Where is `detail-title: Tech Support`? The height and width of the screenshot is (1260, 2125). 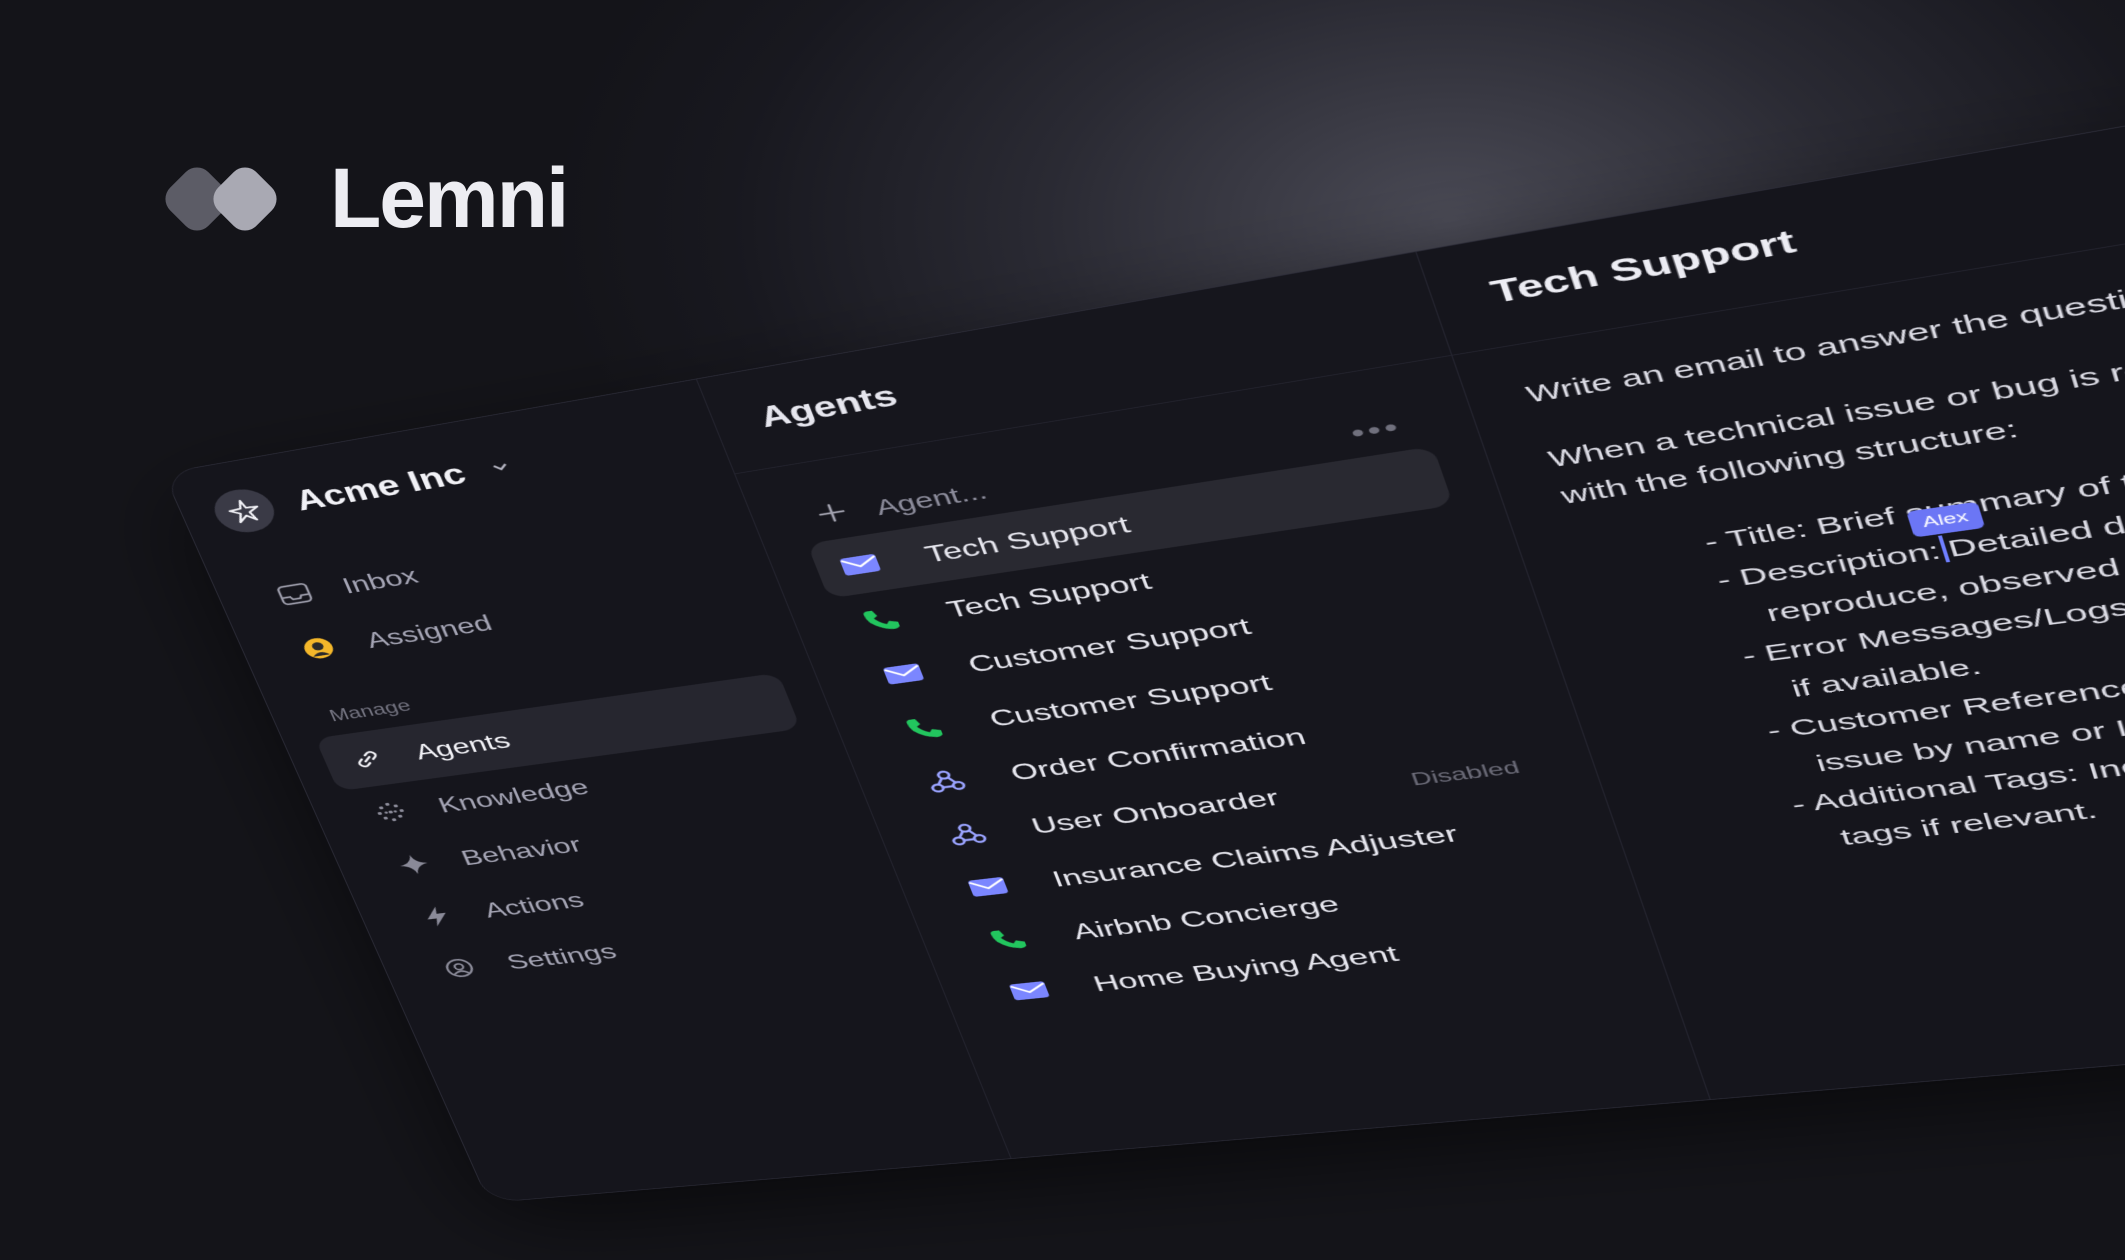 detail-title: Tech Support is located at coordinates (1643, 267).